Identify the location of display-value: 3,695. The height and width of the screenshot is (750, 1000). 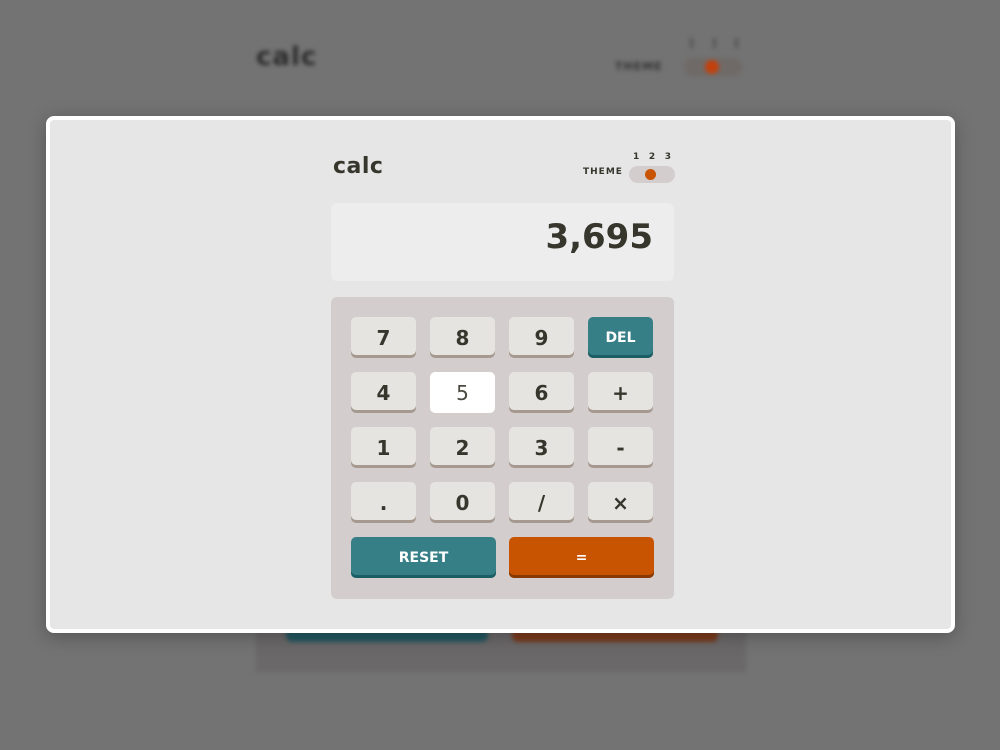
(599, 237).